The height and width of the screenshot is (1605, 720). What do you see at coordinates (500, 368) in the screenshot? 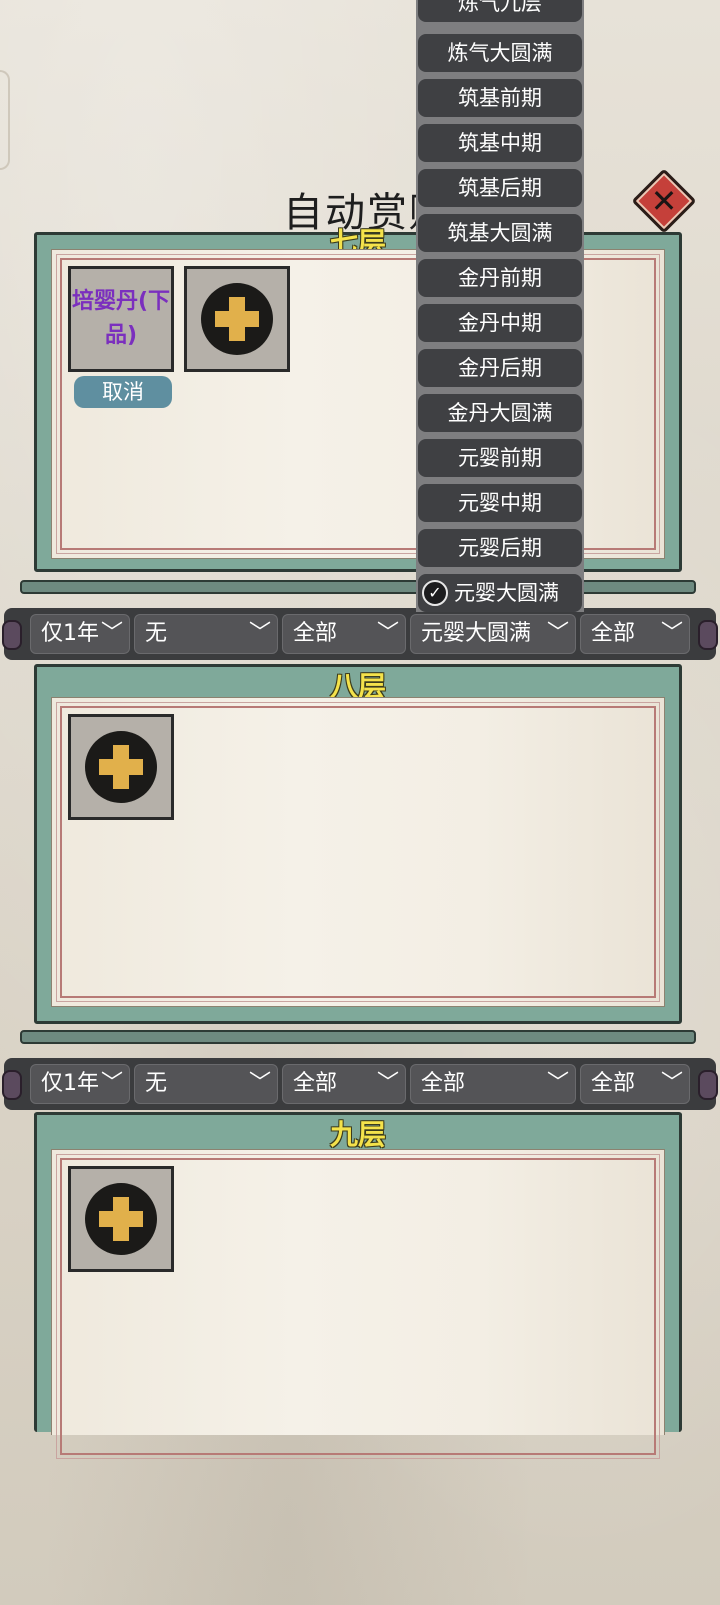
I see `dropdown-option: 金丹后期` at bounding box center [500, 368].